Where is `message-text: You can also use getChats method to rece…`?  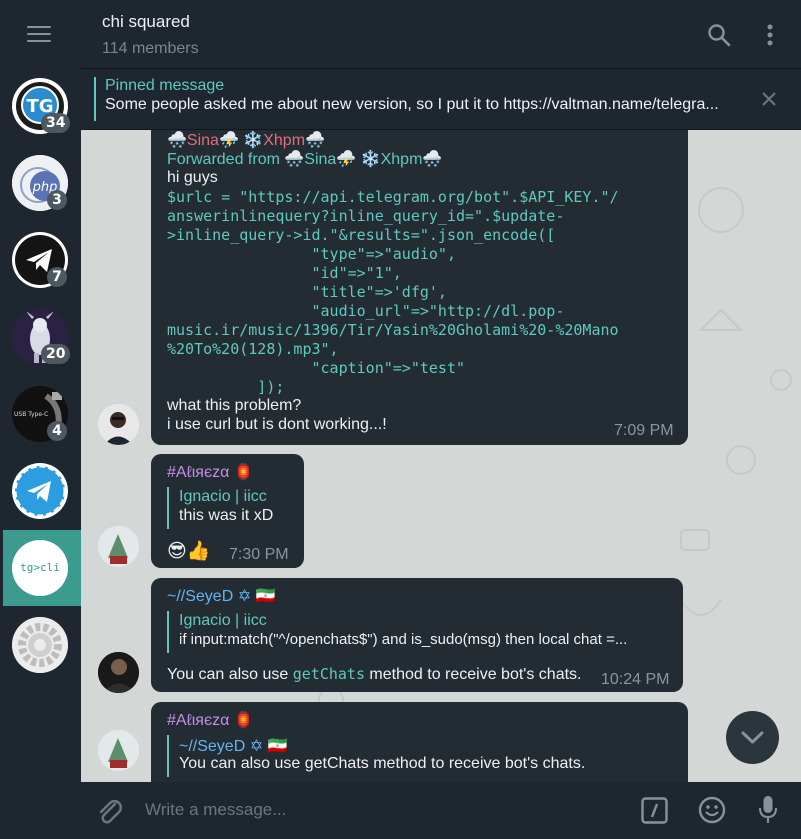 message-text: You can also use getChats method to rece… is located at coordinates (374, 674).